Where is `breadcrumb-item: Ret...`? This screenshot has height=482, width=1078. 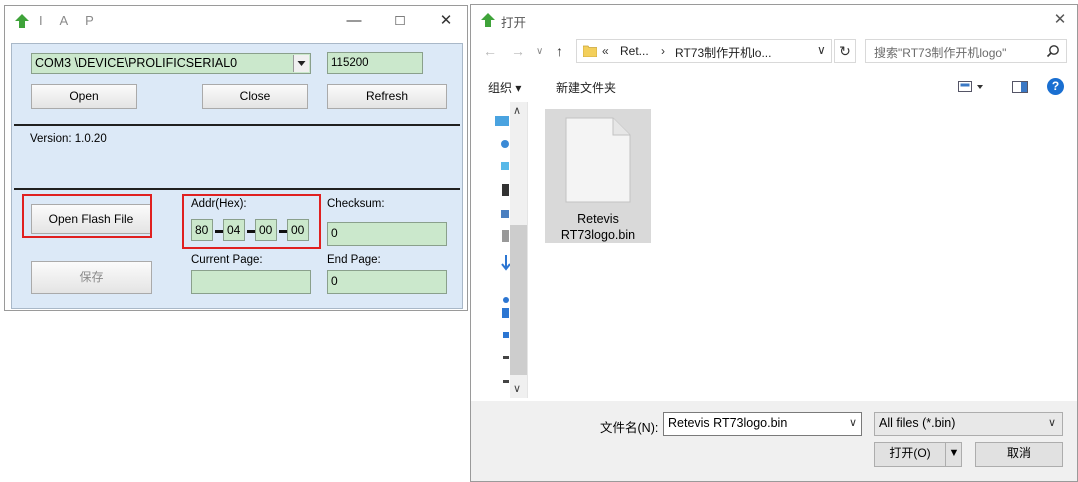 breadcrumb-item: Ret... is located at coordinates (634, 51).